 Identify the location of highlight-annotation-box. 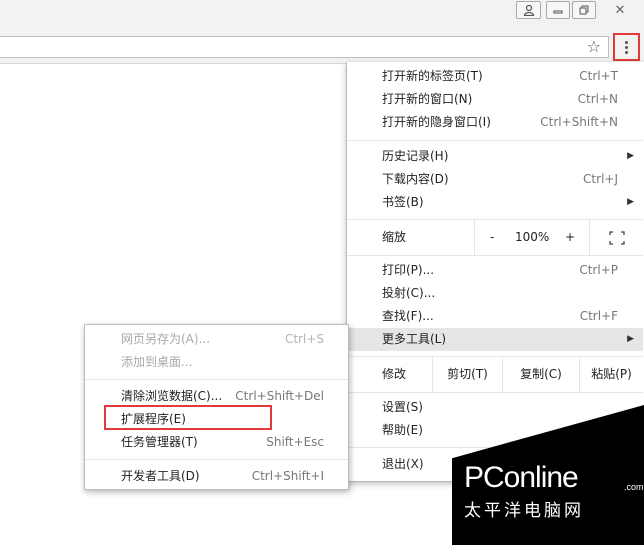
(188, 417).